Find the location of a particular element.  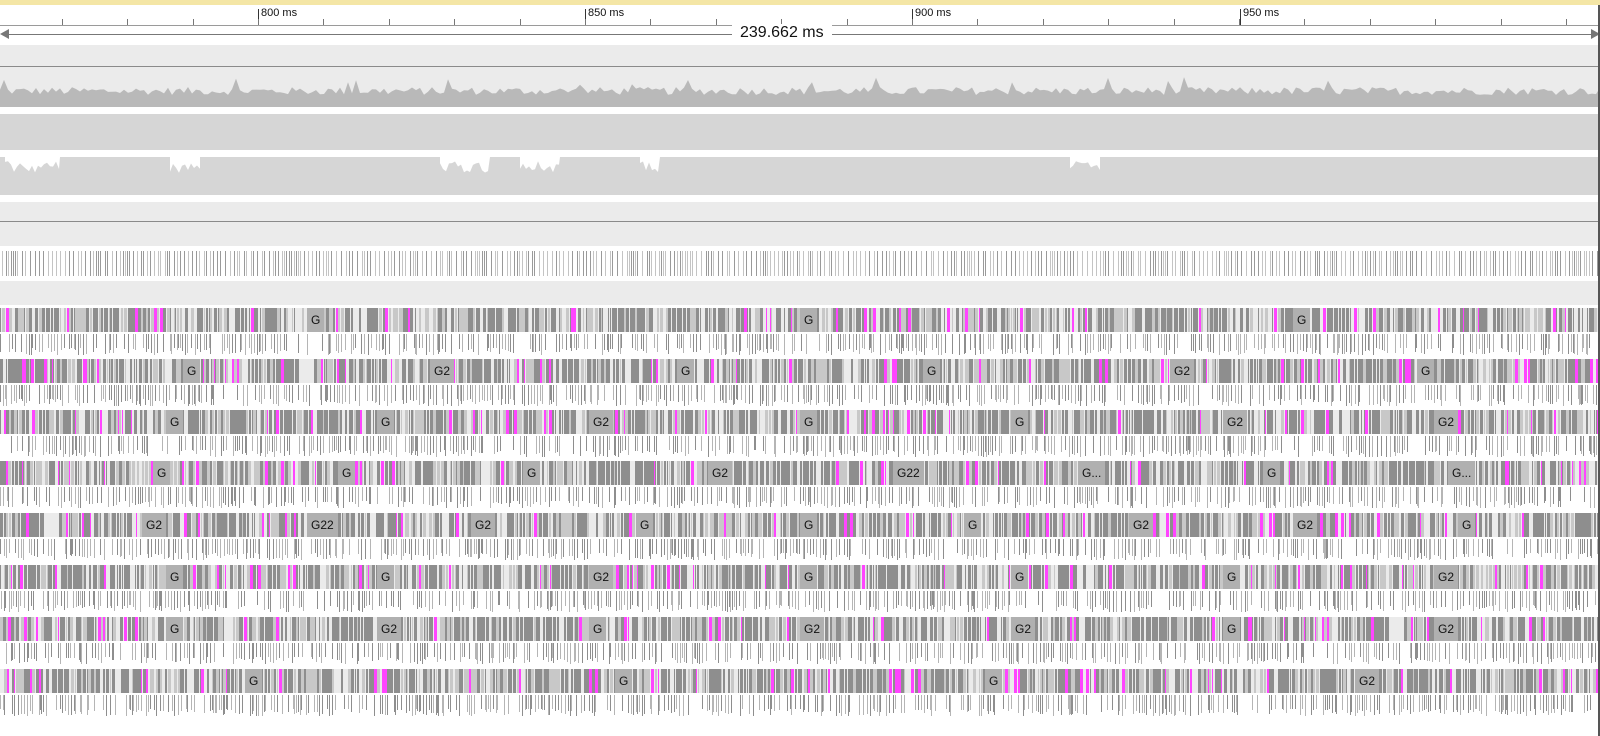

thread-flame-chart is located at coordinates (800, 382).